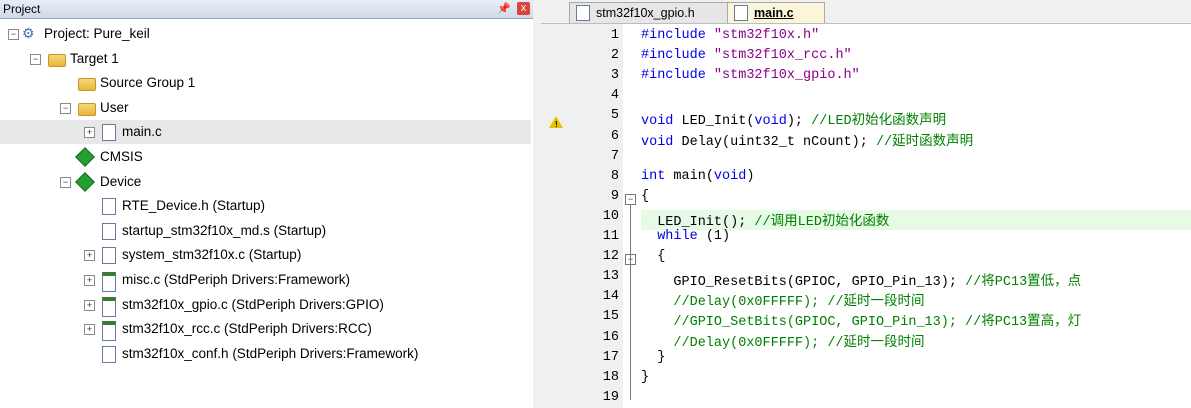  What do you see at coordinates (265, 34) in the screenshot?
I see `tree-item: − ⚙ Project: Pure_keil` at bounding box center [265, 34].